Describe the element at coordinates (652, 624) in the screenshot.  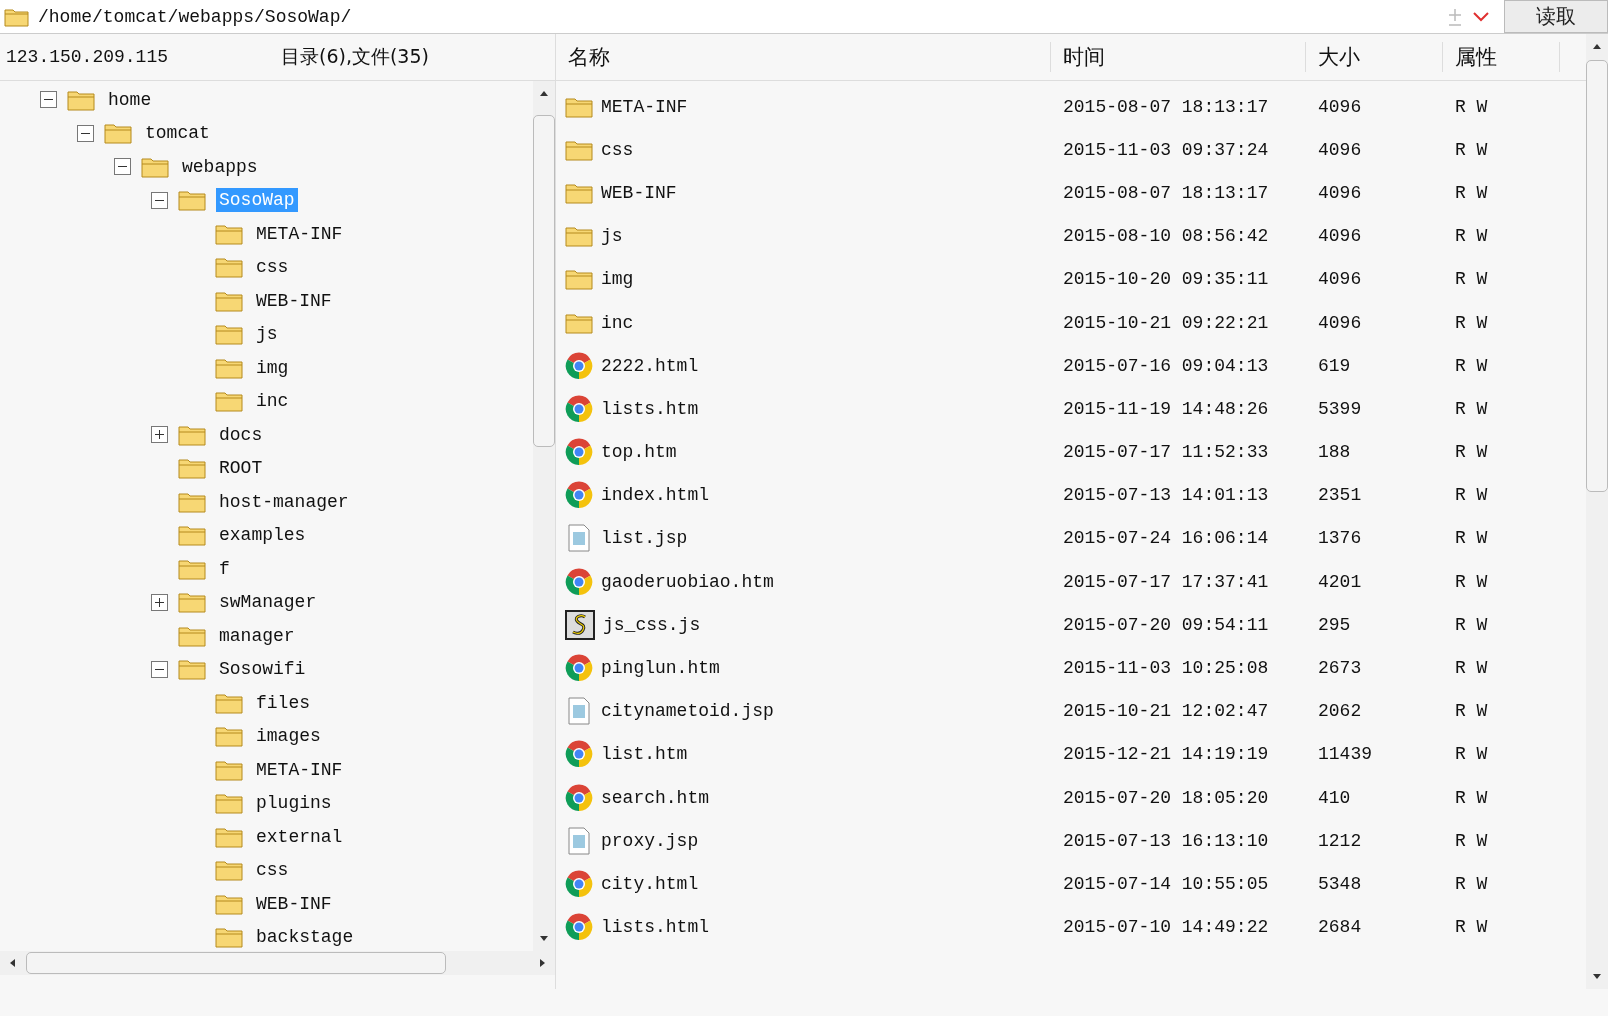
I see `file-name: js_css.js` at that location.